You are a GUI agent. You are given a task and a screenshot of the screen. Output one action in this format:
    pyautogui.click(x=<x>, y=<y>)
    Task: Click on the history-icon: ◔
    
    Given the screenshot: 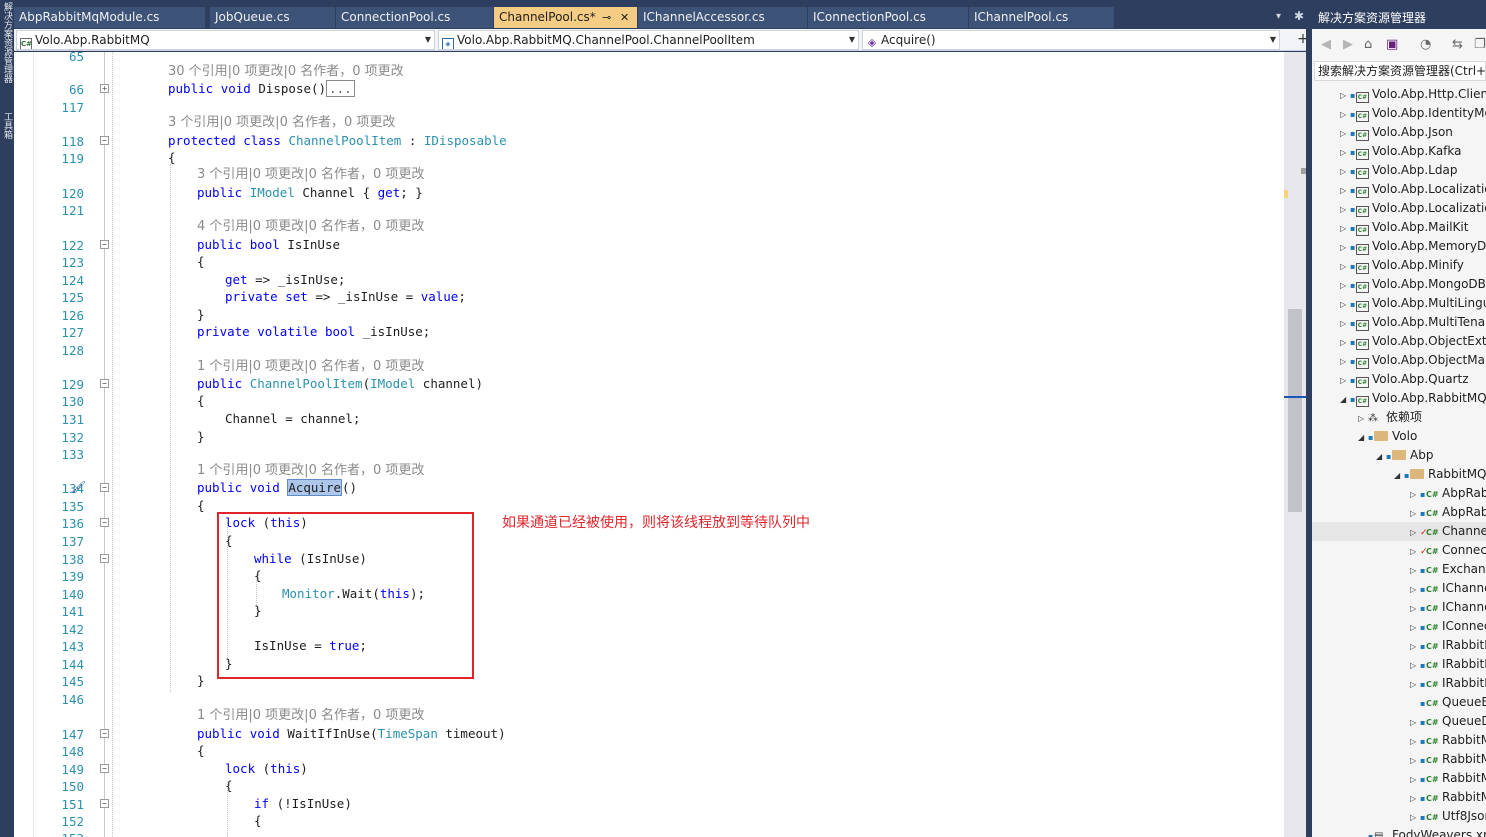 What is the action you would take?
    pyautogui.click(x=1425, y=44)
    